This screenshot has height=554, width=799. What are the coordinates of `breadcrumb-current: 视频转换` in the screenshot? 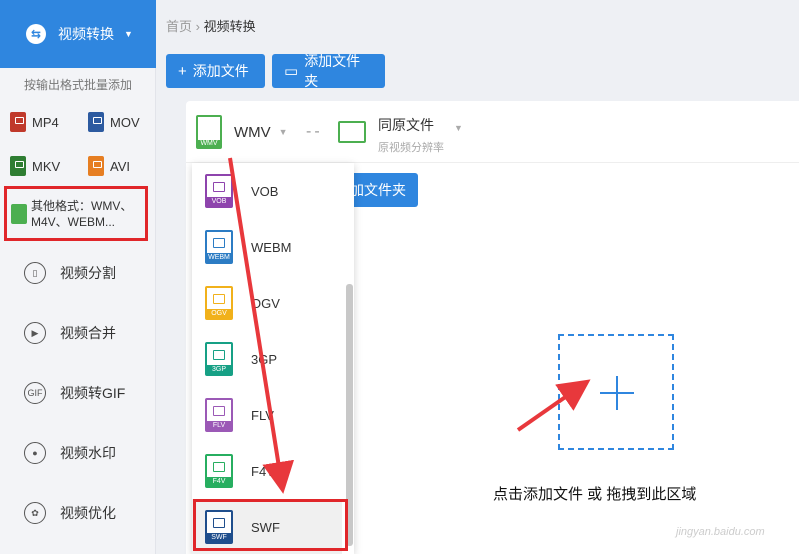 It's located at (229, 26).